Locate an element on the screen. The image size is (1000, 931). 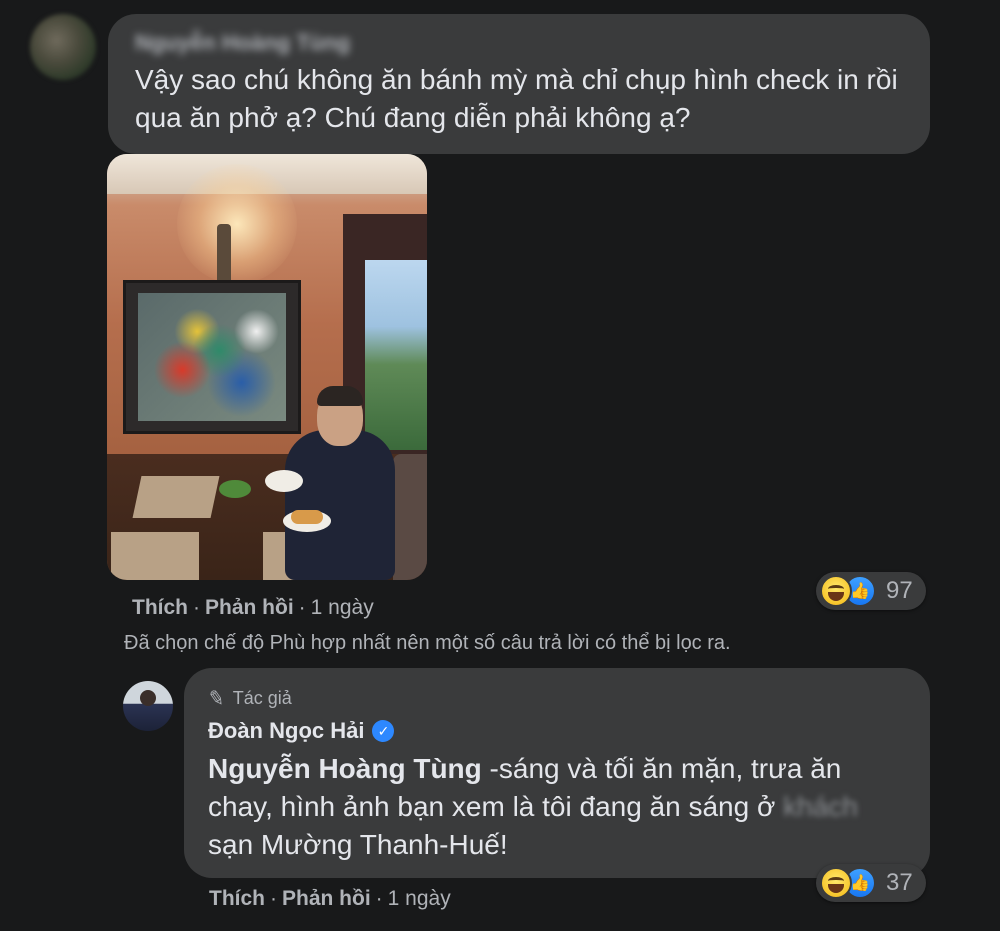
author-avatar is located at coordinates (148, 706).